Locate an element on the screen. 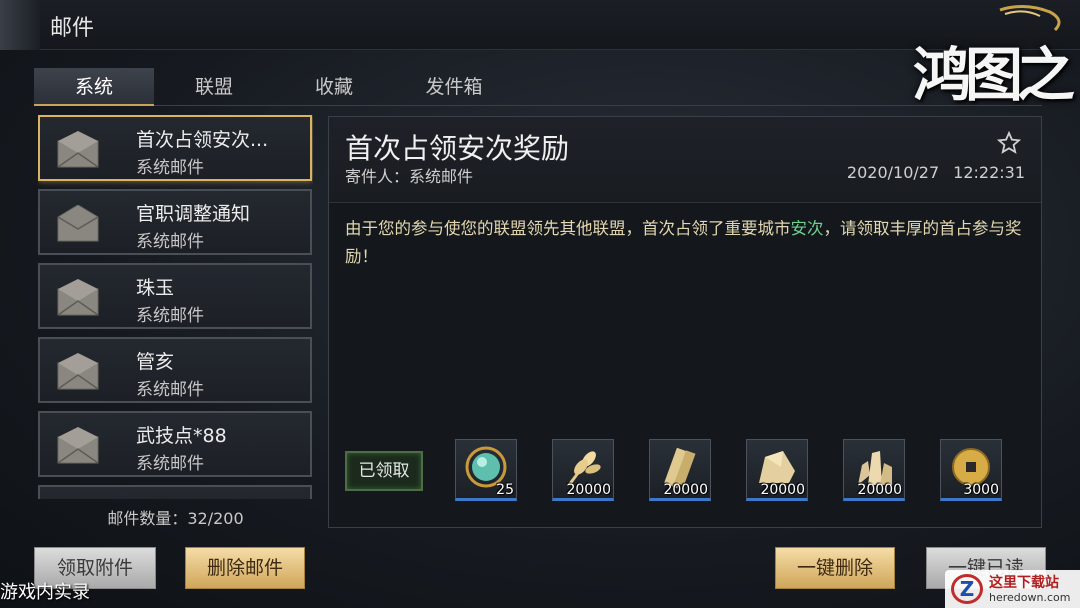 The height and width of the screenshot is (608, 1080). envelope-open-icon is located at coordinates (78, 223).